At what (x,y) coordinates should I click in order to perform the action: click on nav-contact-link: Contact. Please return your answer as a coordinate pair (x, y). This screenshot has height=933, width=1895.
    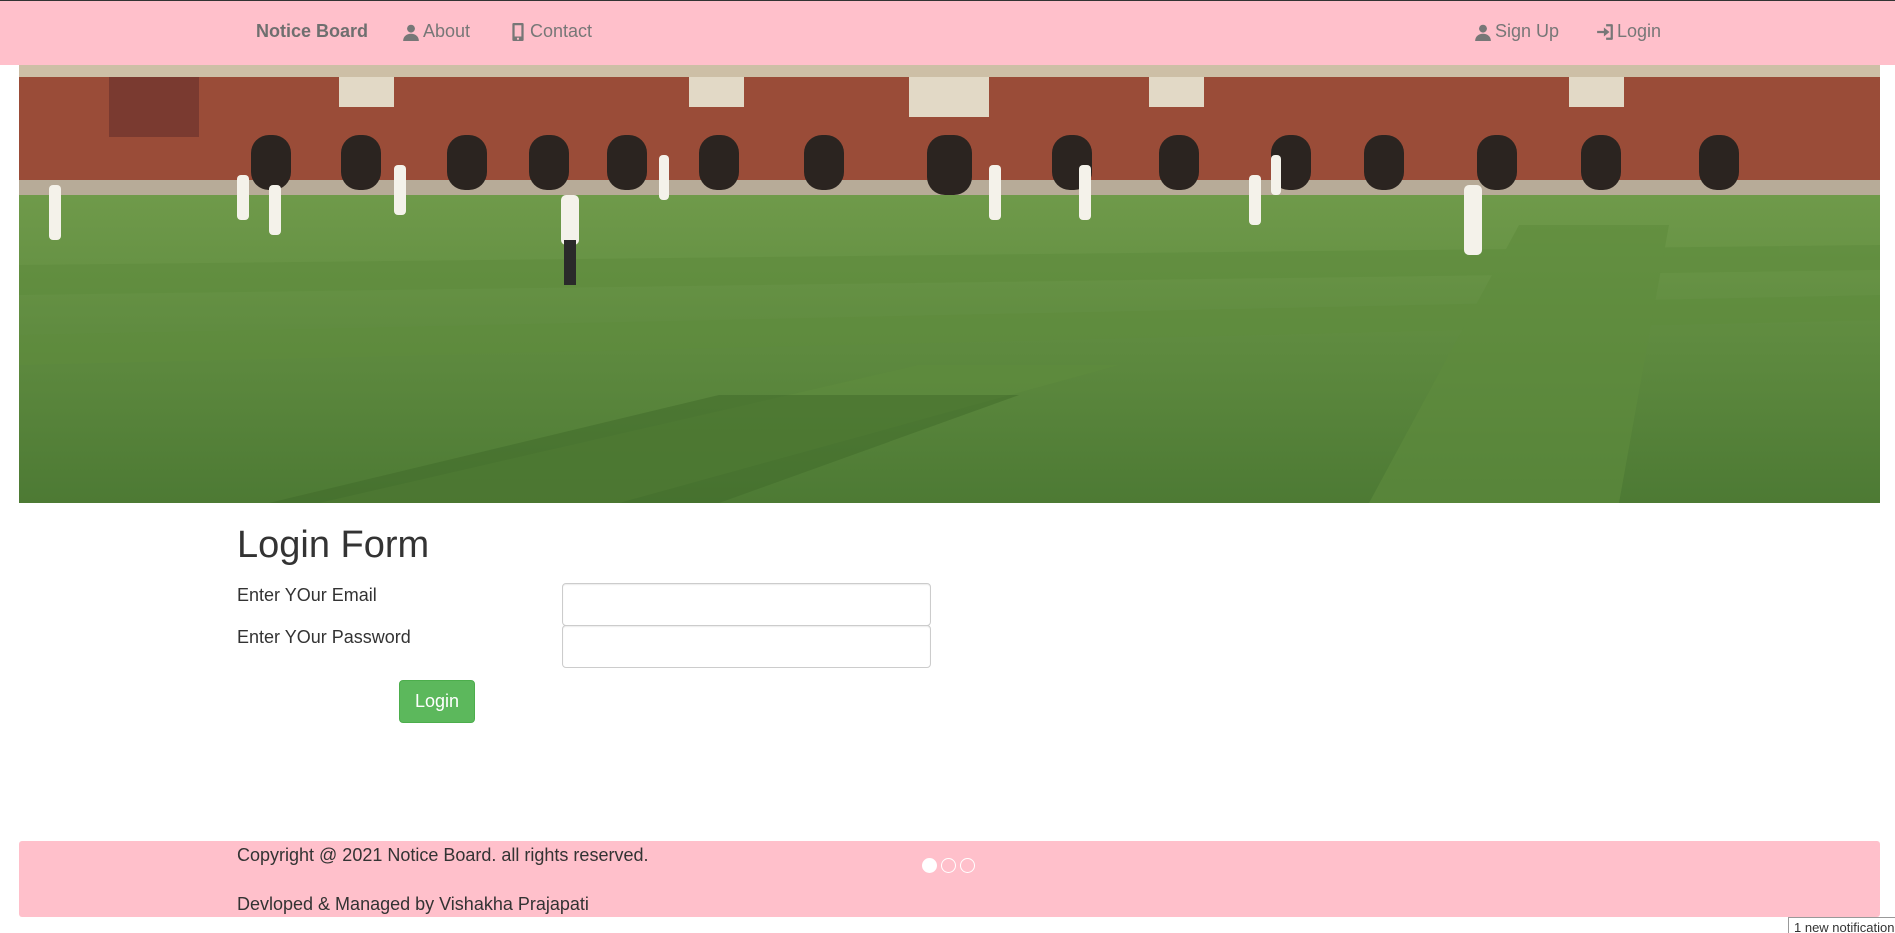
    Looking at the image, I should click on (550, 31).